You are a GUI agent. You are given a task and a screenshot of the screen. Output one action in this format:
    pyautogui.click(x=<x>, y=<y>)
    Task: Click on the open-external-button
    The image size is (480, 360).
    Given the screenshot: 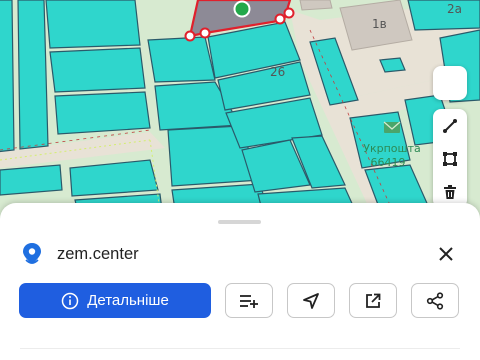 What is the action you would take?
    pyautogui.click(x=373, y=300)
    